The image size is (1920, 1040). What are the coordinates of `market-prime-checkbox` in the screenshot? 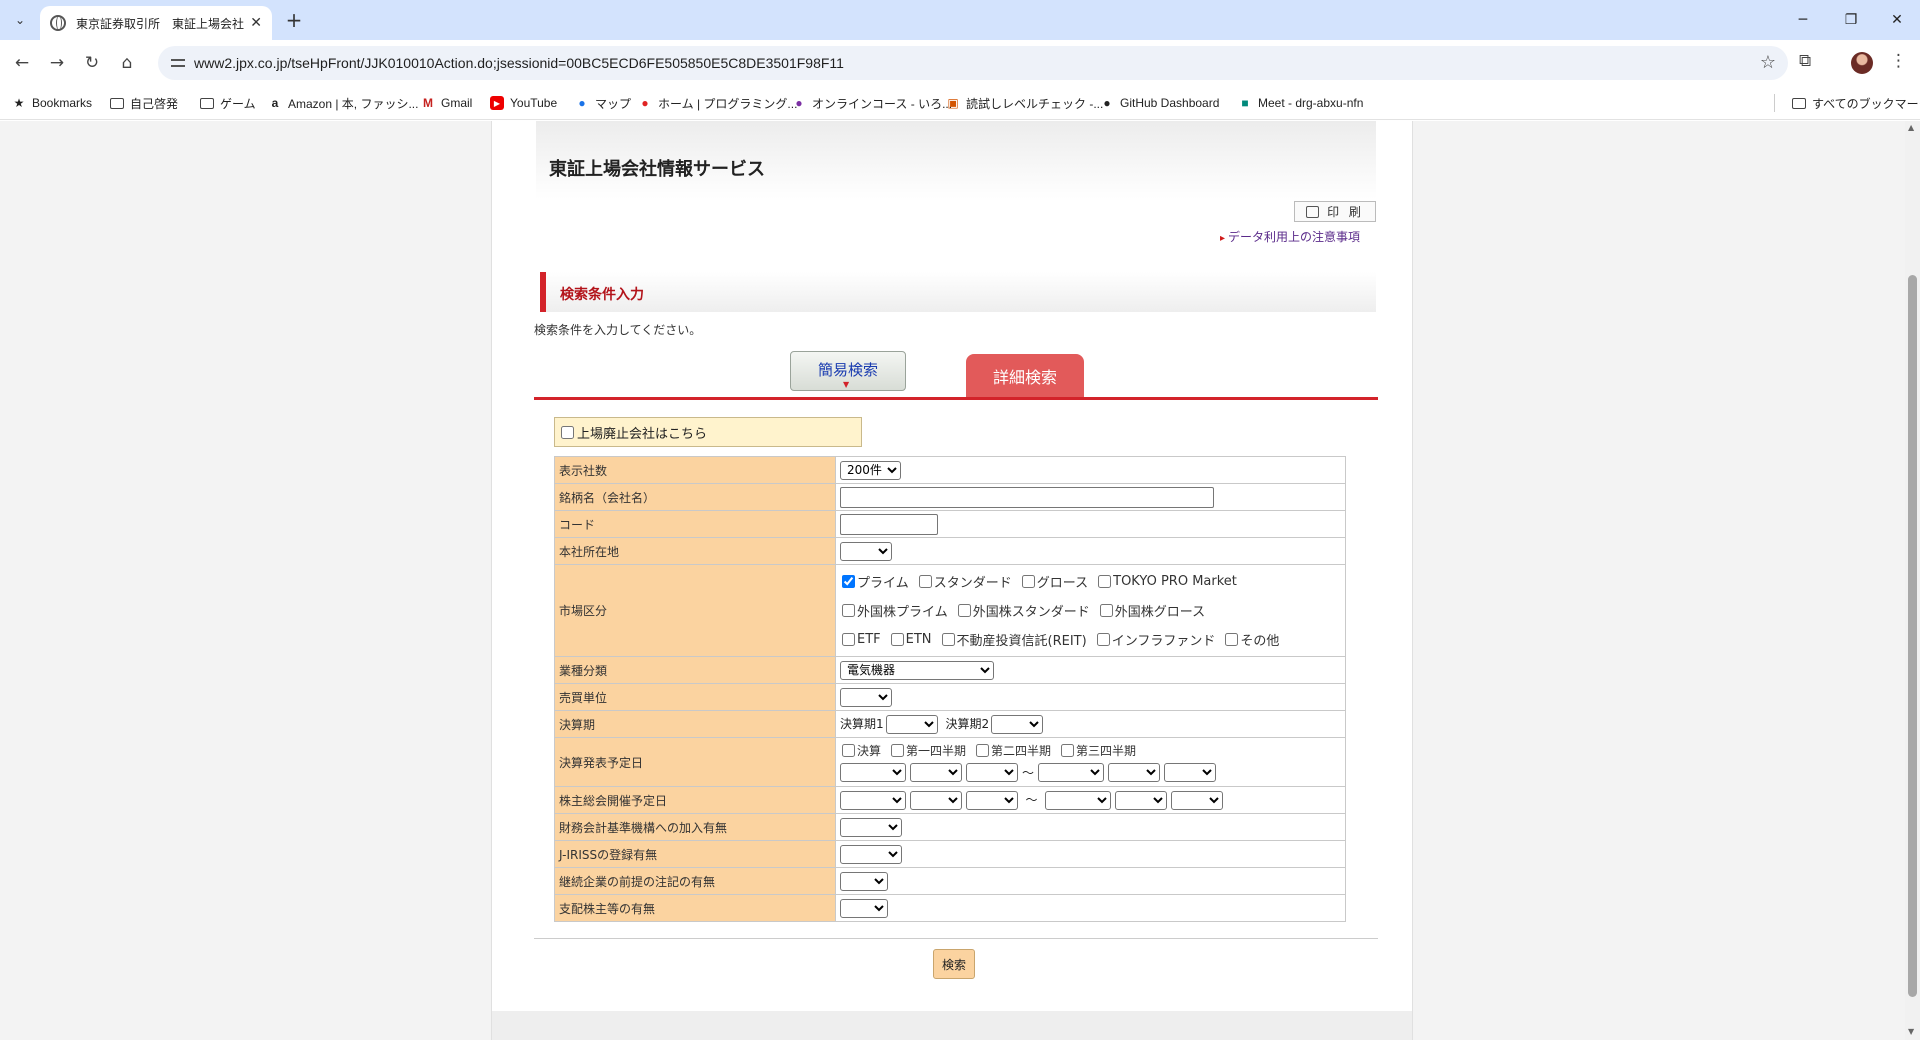 It's located at (848, 581).